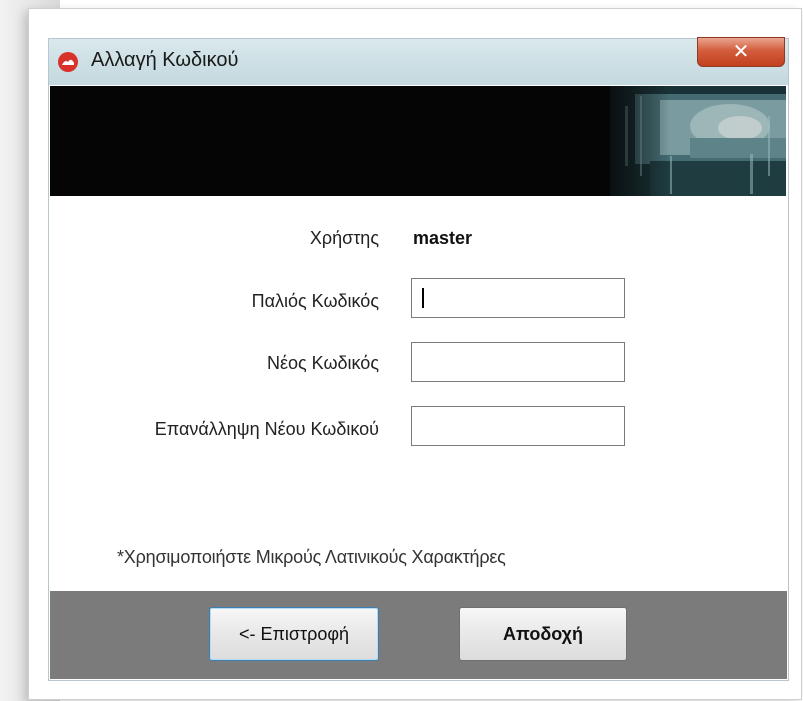  Describe the element at coordinates (418, 61) in the screenshot. I see `title-bar: Αλλαγή Κωδικού ✕` at that location.